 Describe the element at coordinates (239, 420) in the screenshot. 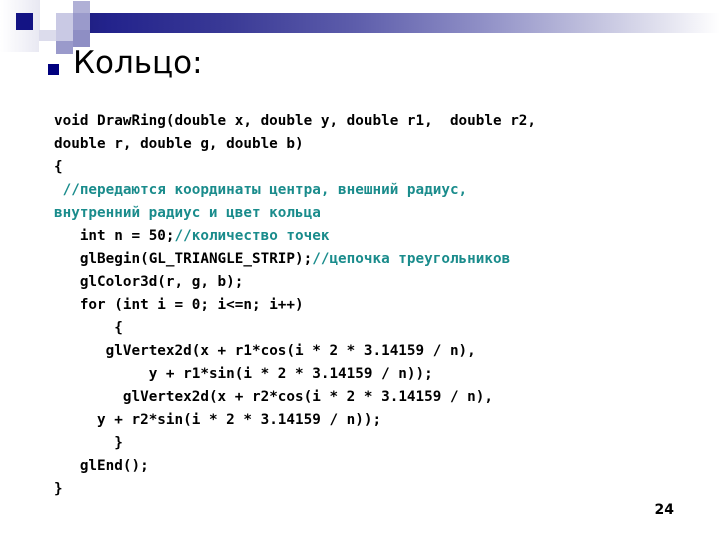

I see `code-text: y + r2*sin(i * 2 * 3.14159 / n));` at that location.